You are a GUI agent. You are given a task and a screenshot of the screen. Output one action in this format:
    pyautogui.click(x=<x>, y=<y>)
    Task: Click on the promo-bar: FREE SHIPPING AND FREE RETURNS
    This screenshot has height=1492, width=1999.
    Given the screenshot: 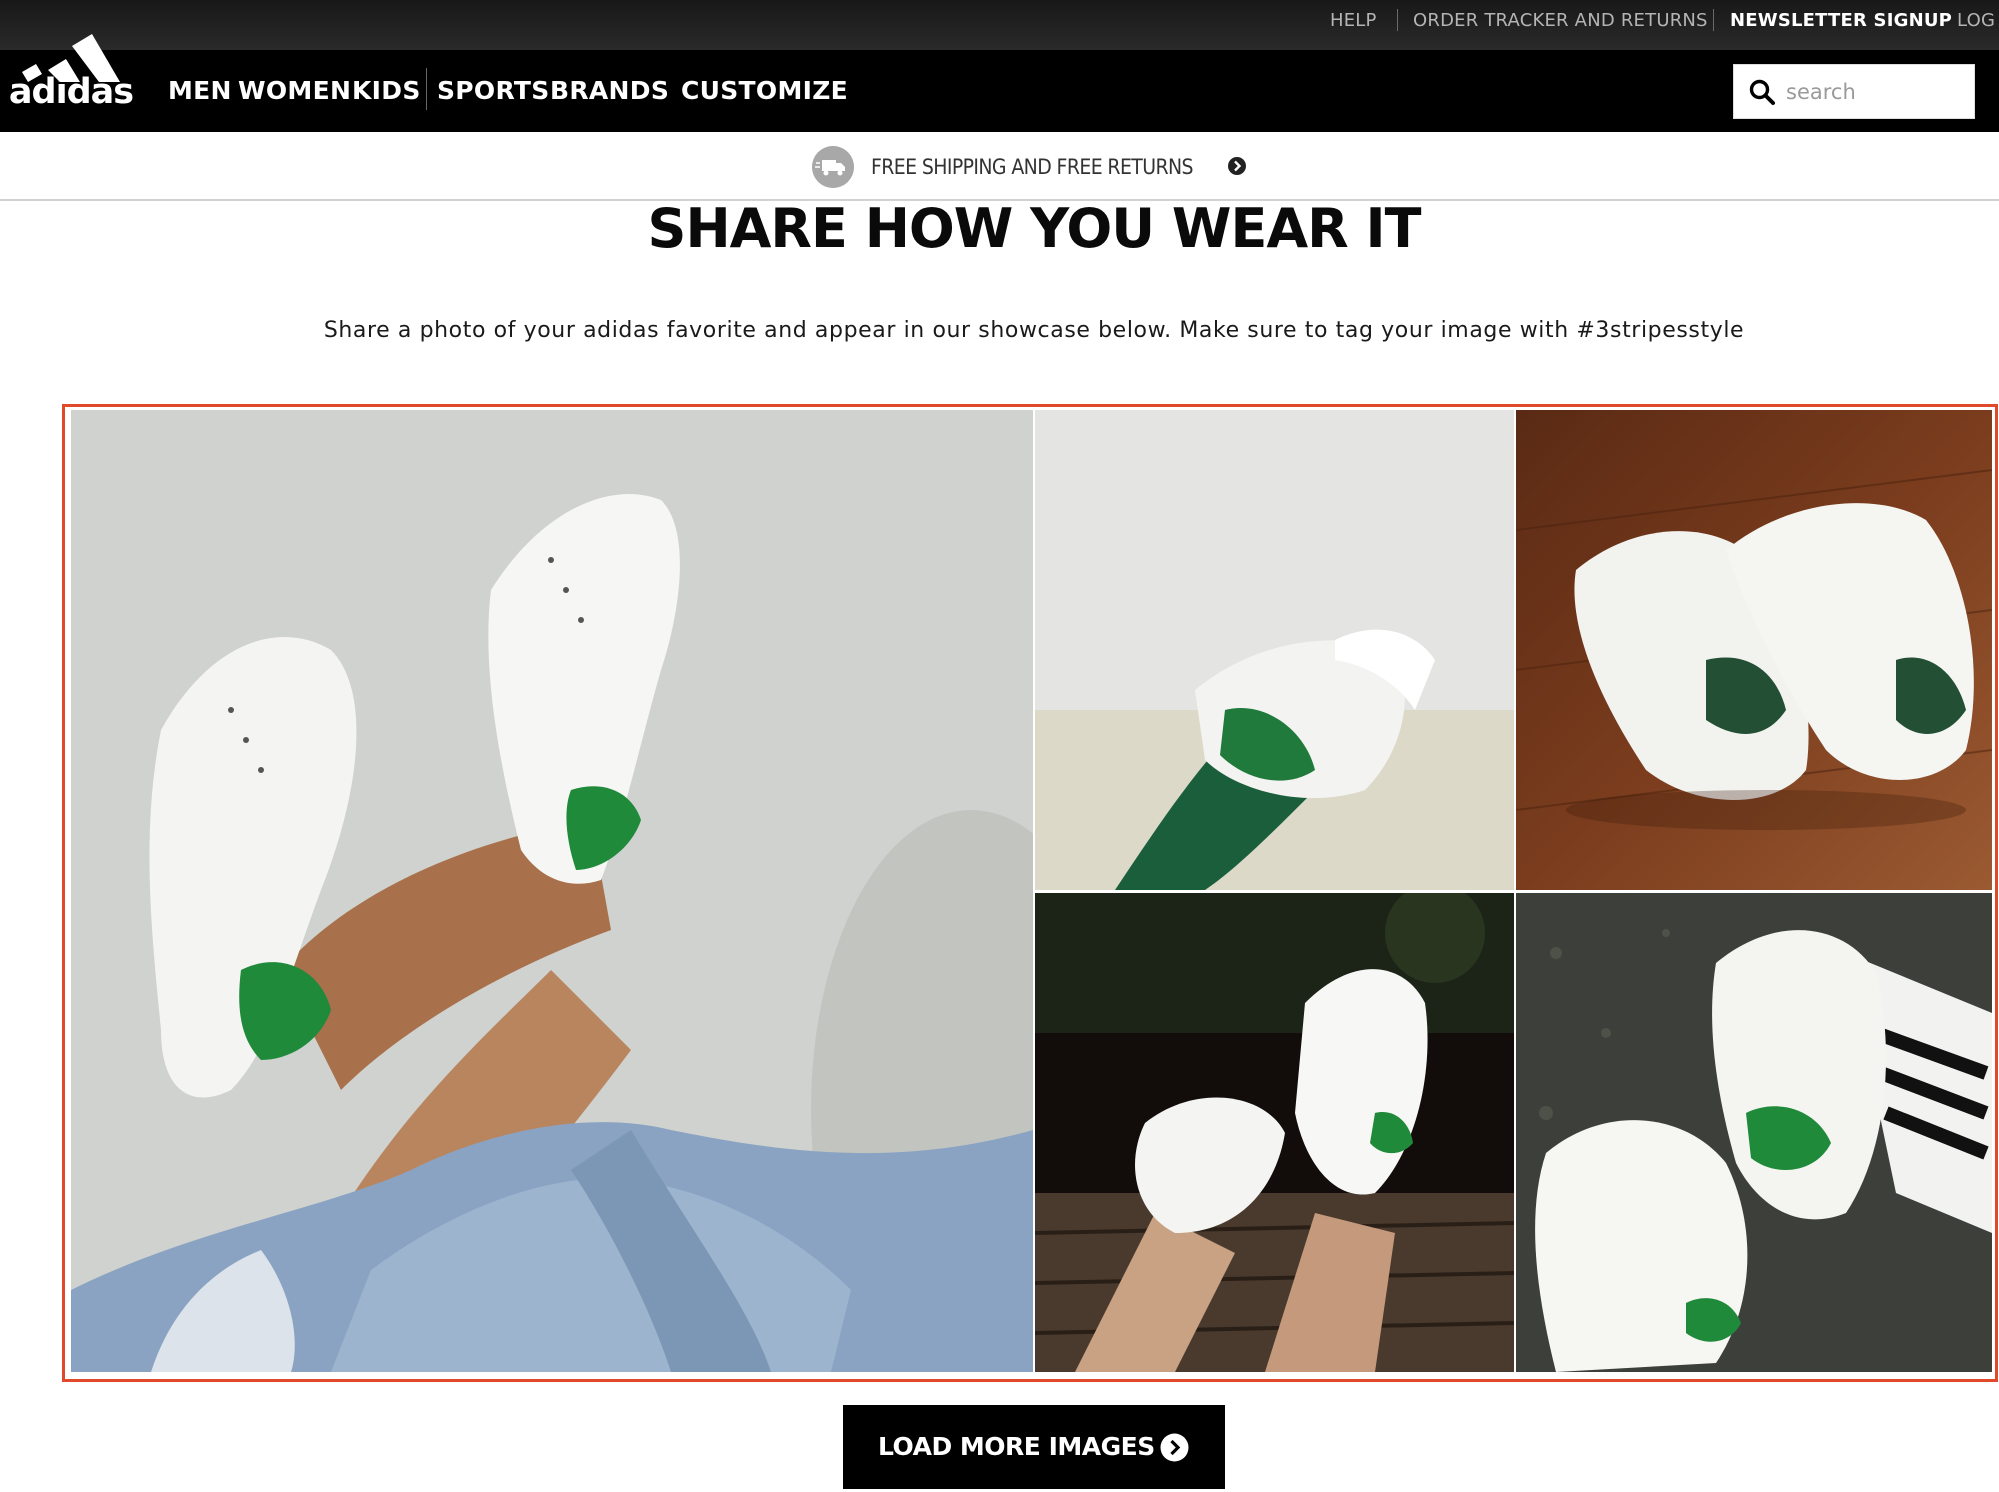 What is the action you would take?
    pyautogui.click(x=999, y=166)
    